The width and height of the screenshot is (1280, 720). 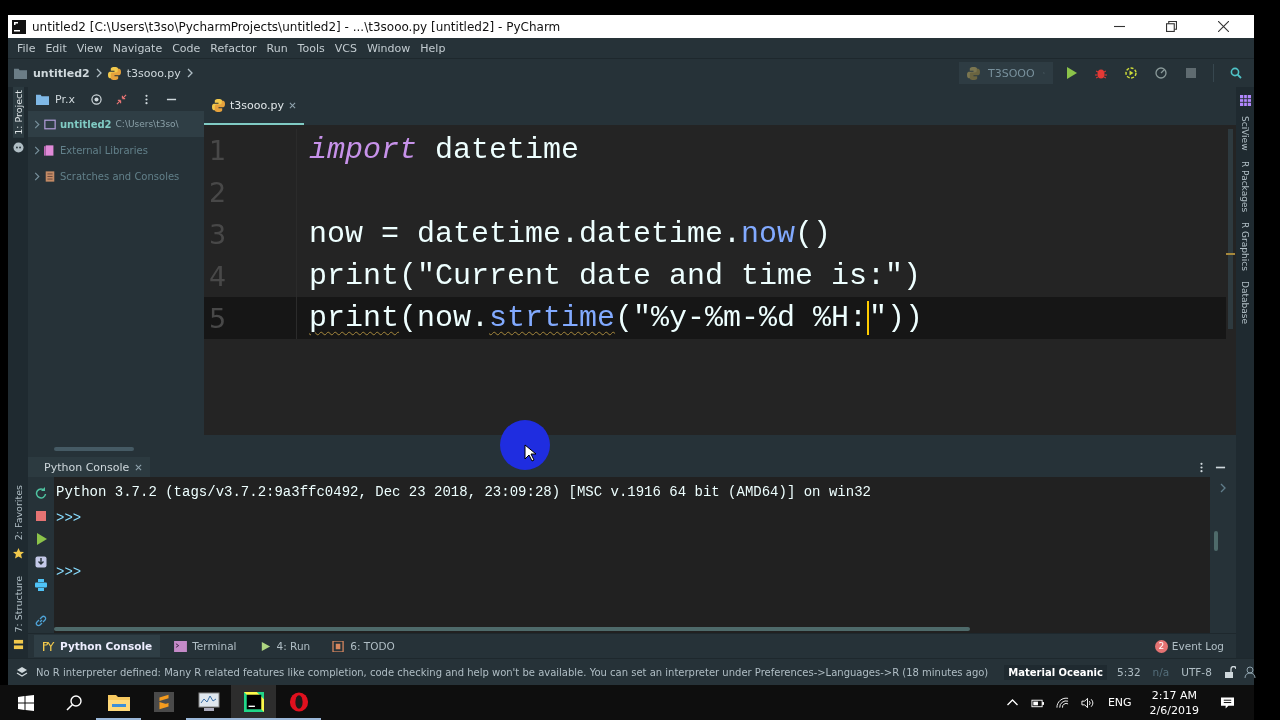 I want to click on tool-tab: 6: TODO, so click(x=363, y=646).